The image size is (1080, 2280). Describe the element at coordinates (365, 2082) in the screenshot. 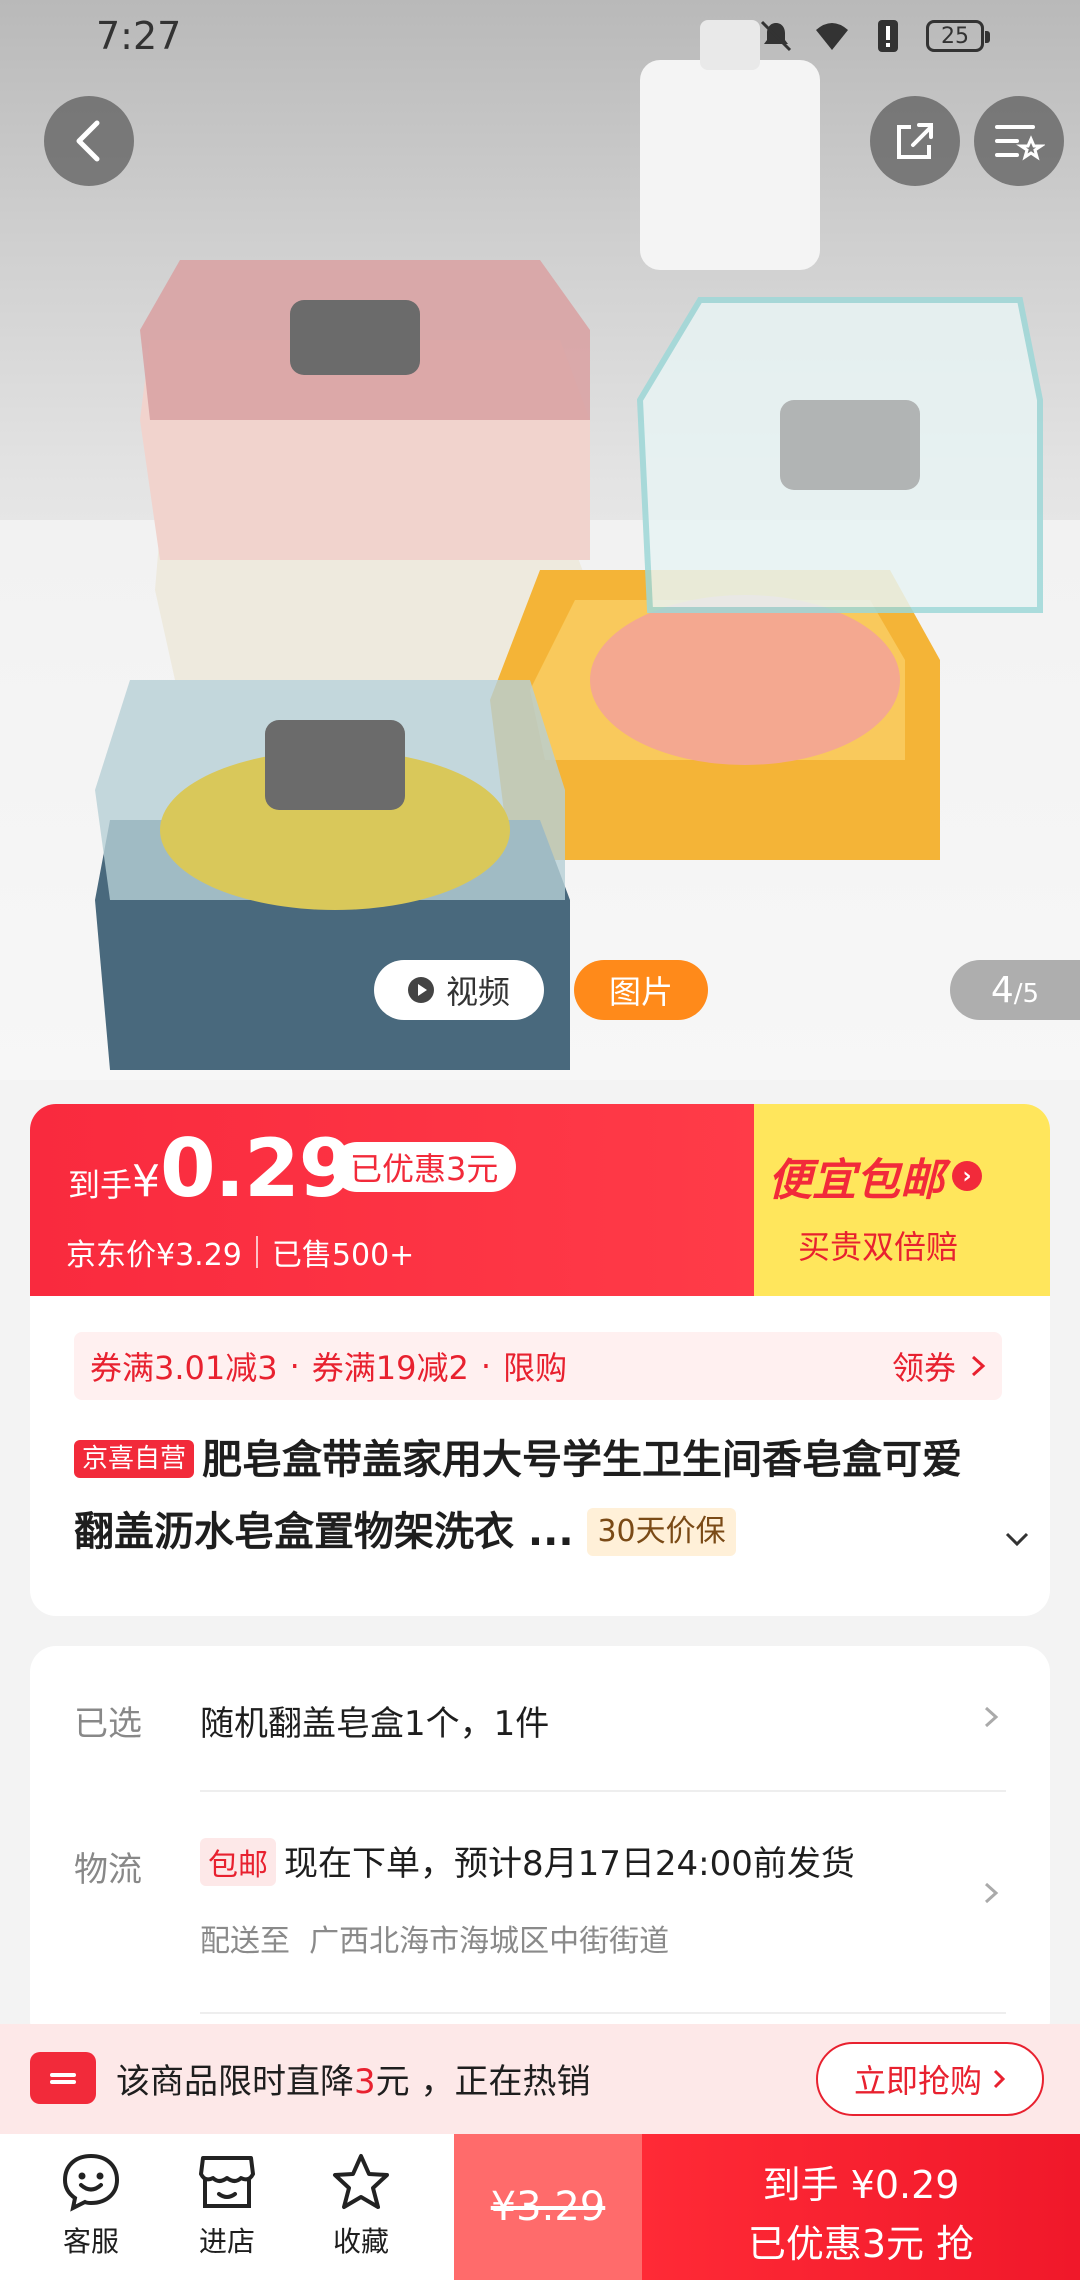

I see `notice-highlight: 3` at that location.